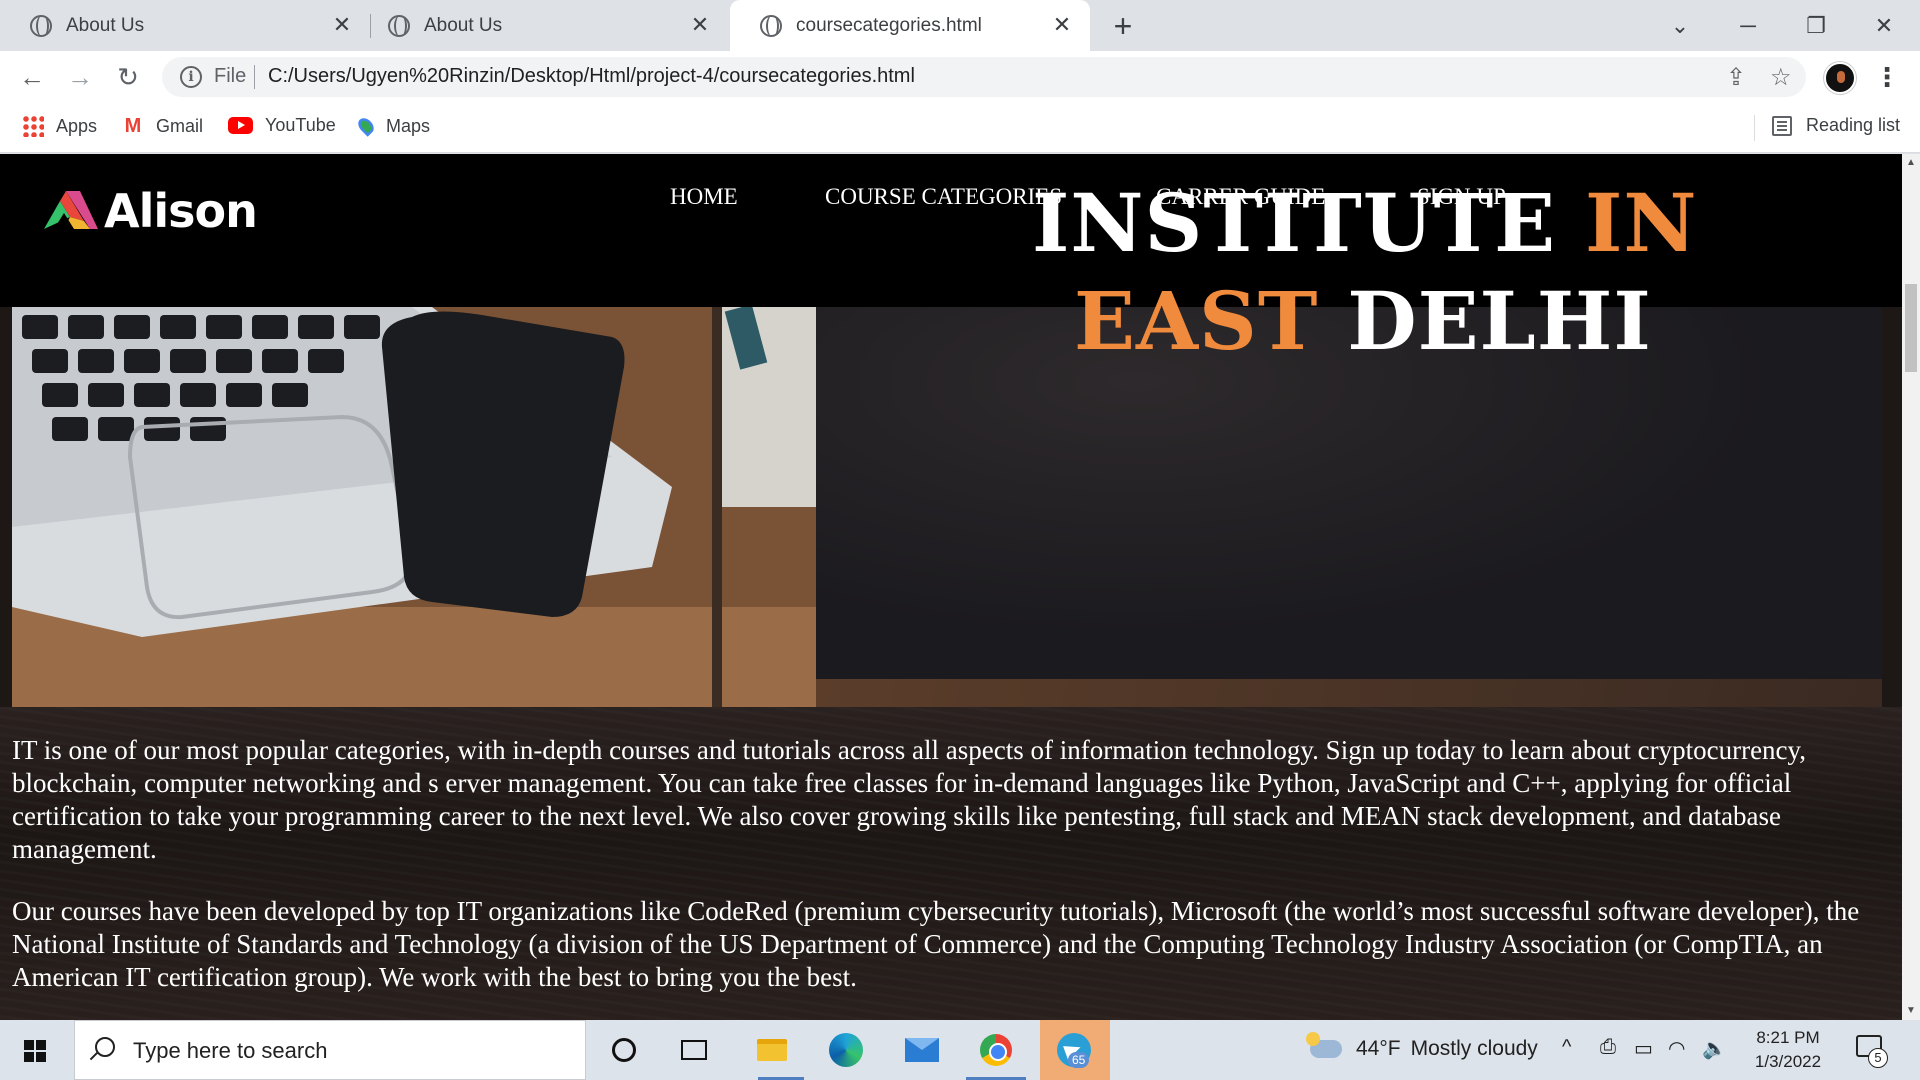 The height and width of the screenshot is (1080, 1920). Describe the element at coordinates (77, 125) in the screenshot. I see `bookmark-label: Apps` at that location.